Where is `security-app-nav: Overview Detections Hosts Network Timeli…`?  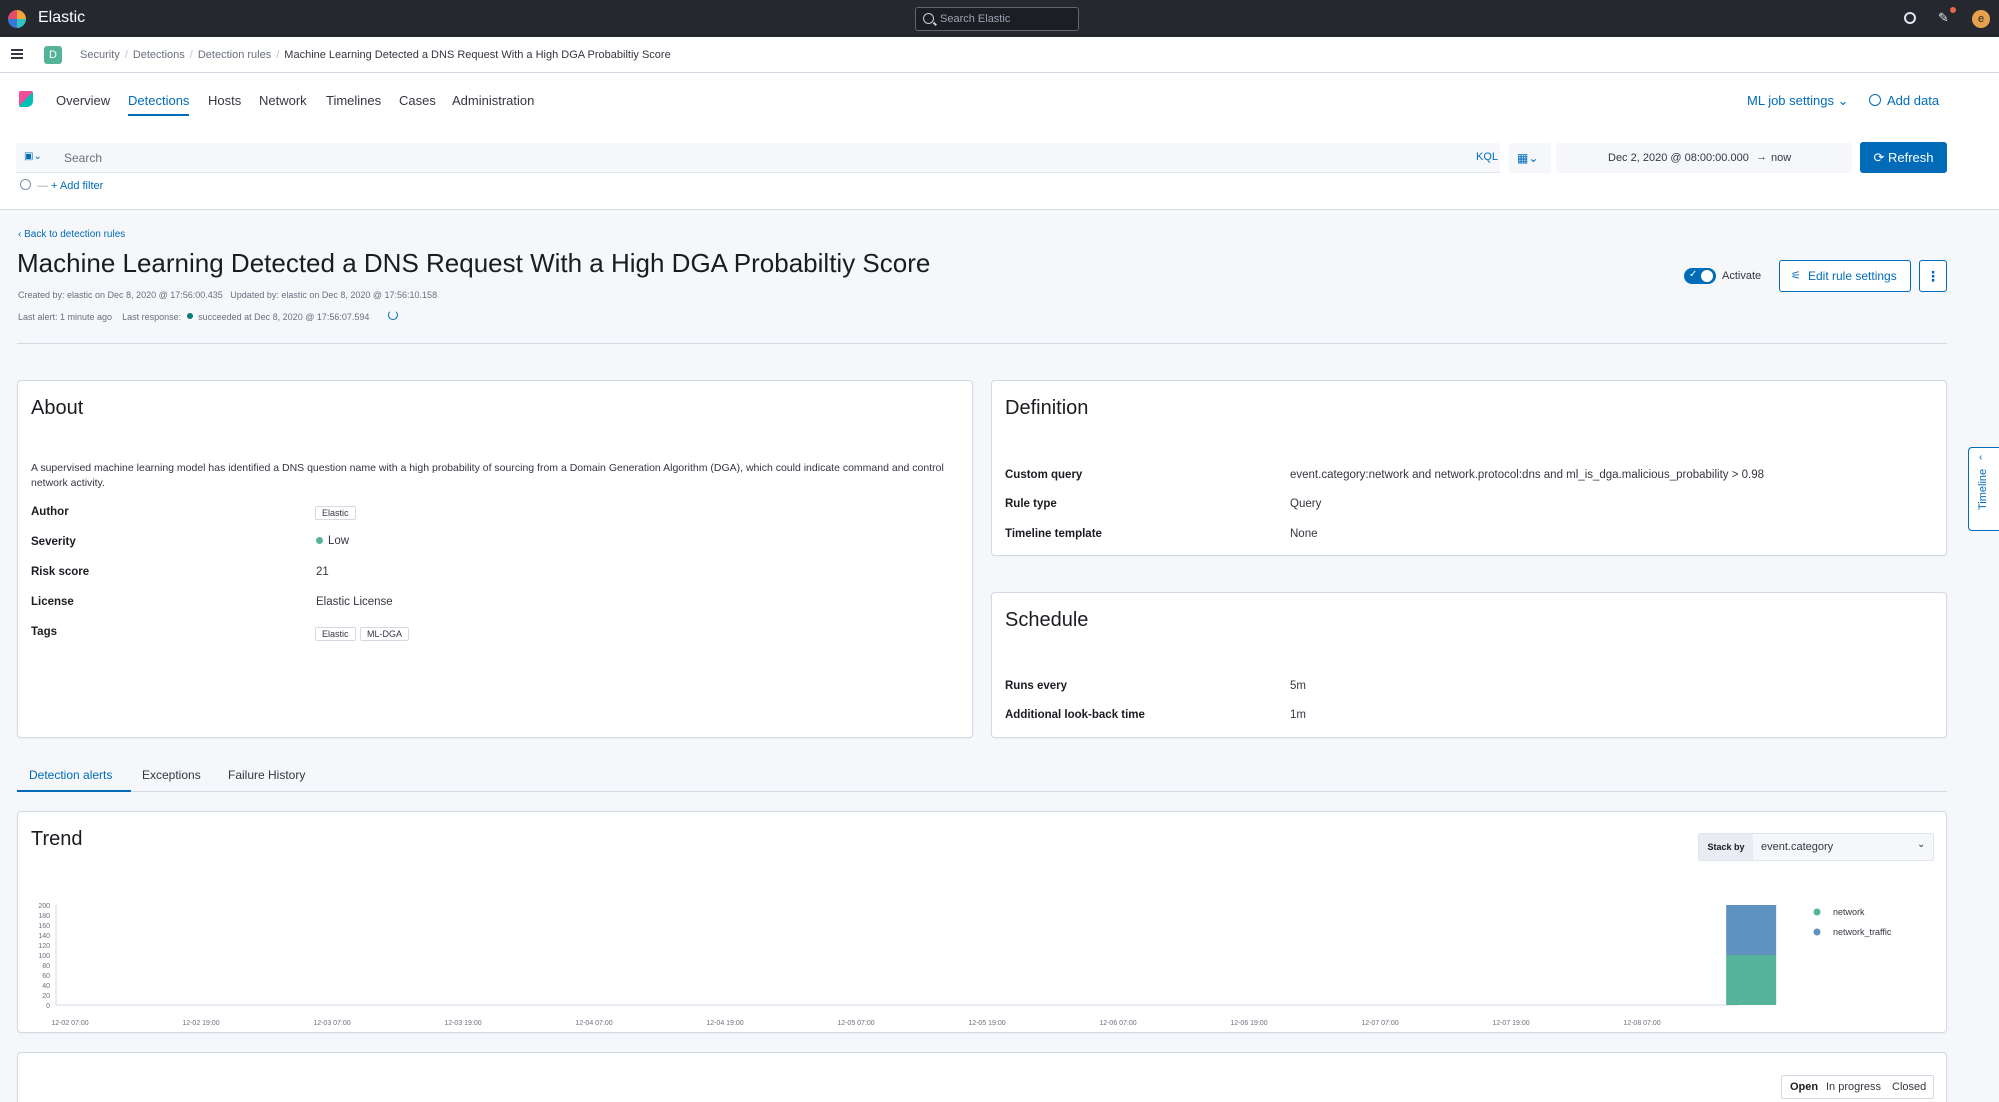
security-app-nav: Overview Detections Hosts Network Timeli… is located at coordinates (999, 98).